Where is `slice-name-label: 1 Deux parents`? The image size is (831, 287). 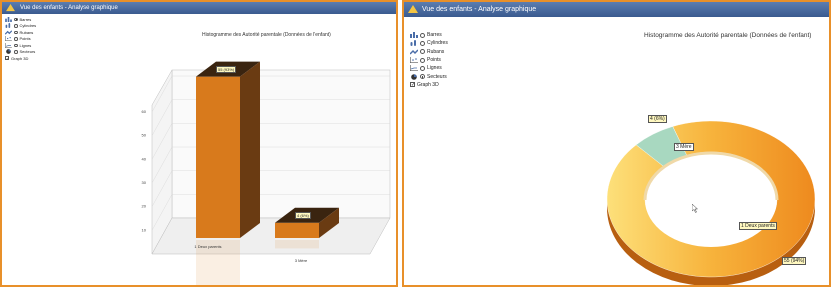
slice-name-label: 1 Deux parents is located at coordinates (758, 226).